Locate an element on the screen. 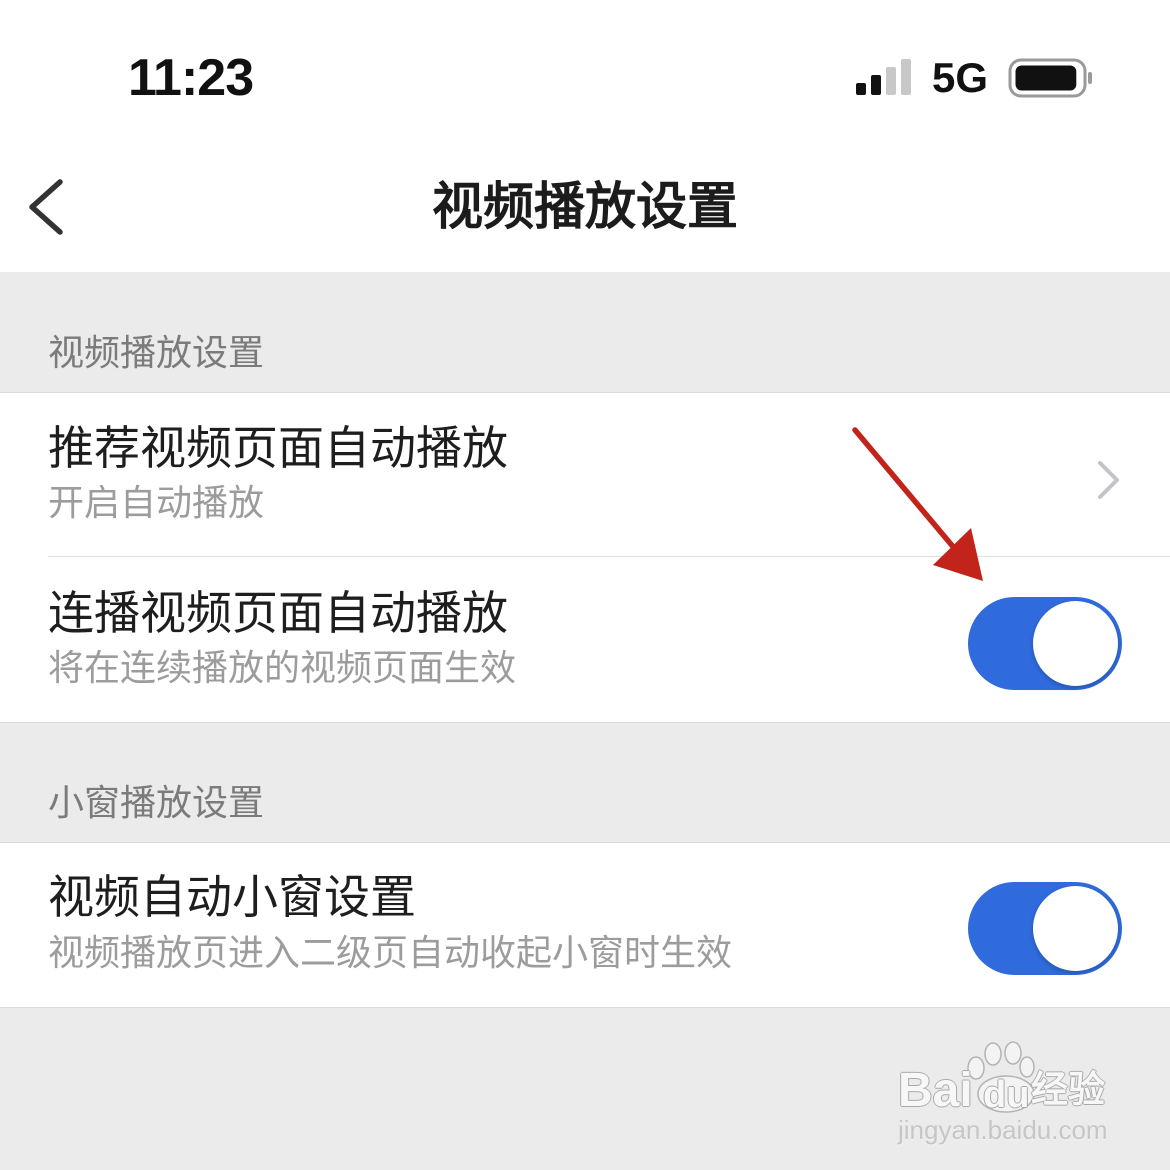 This screenshot has width=1170, height=1170. row-recommended-autoplay: 推荐视频页面自动播放 开启自动播放 is located at coordinates (585, 475).